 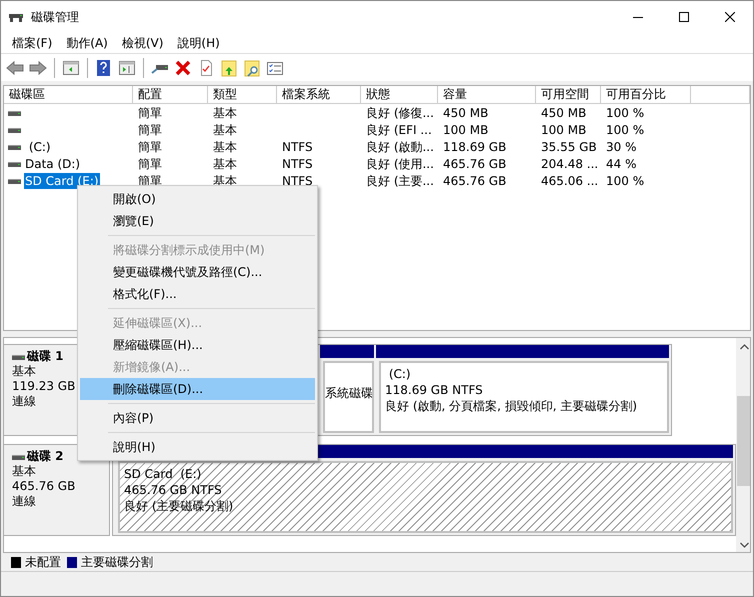 I want to click on app-icon, so click(x=16, y=17).